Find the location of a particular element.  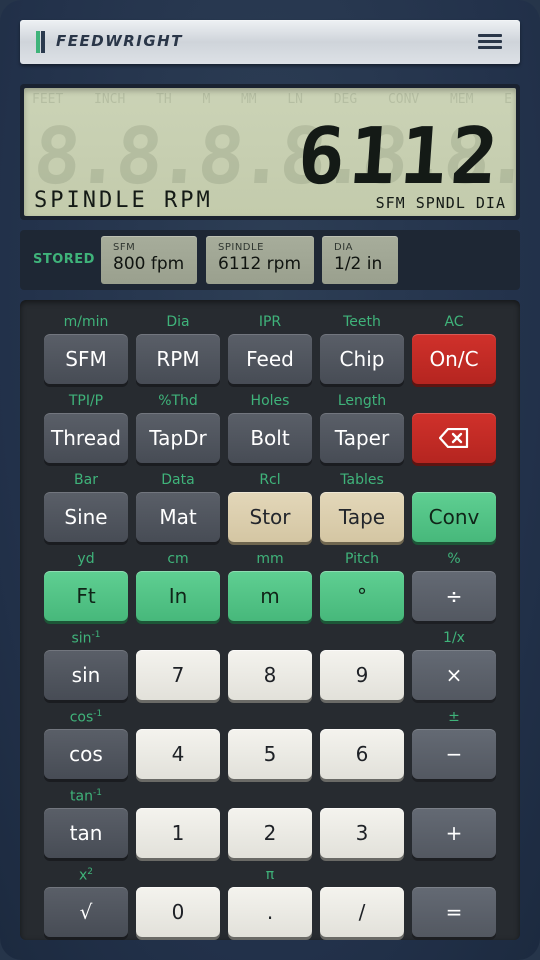

key-tan: tan is located at coordinates (86, 833).